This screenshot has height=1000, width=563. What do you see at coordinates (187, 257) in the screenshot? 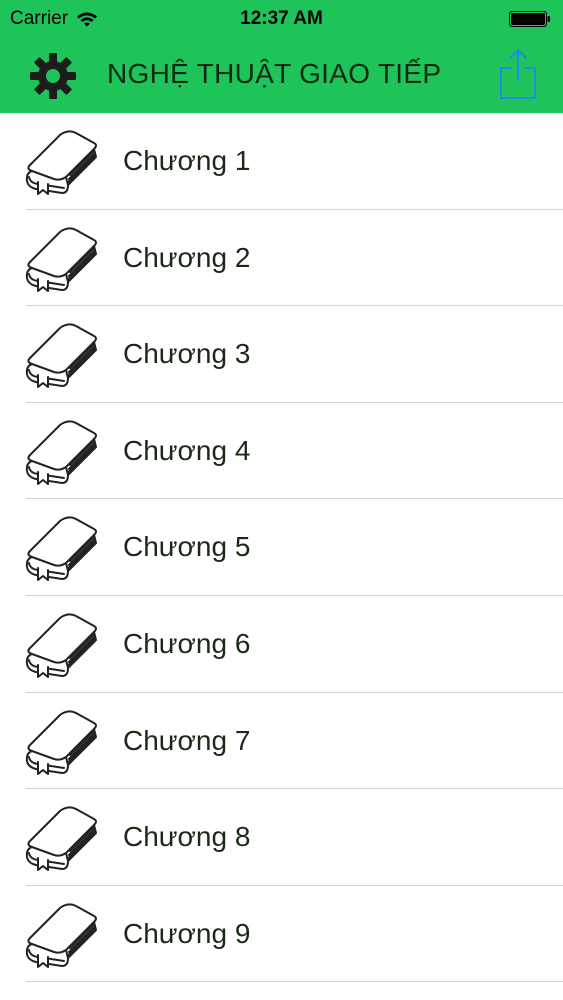
I see `chapter-label: Chương 2` at bounding box center [187, 257].